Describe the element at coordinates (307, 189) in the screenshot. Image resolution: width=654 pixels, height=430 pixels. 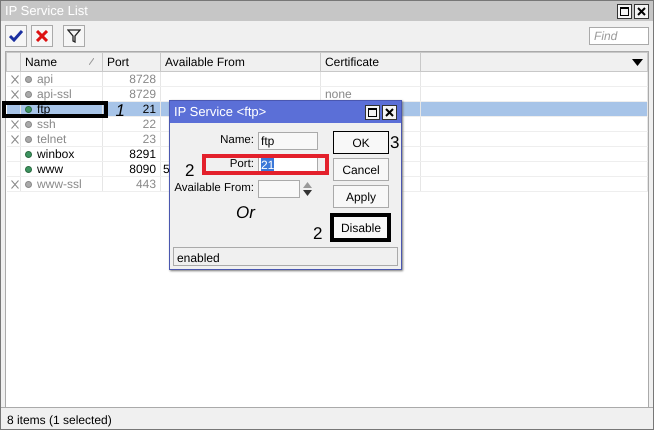
I see `spinner-icon` at that location.